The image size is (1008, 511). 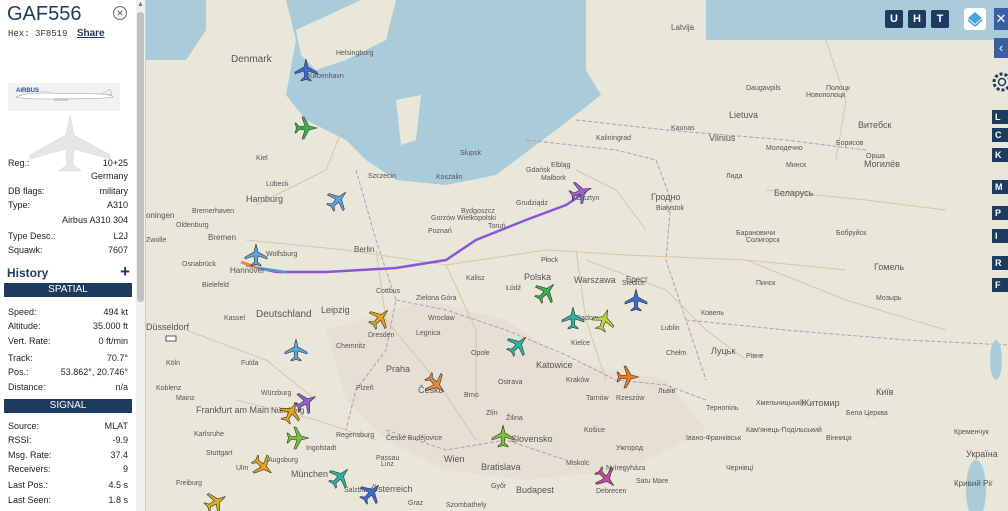 What do you see at coordinates (140, 157) in the screenshot?
I see `scrollbar-thumb` at bounding box center [140, 157].